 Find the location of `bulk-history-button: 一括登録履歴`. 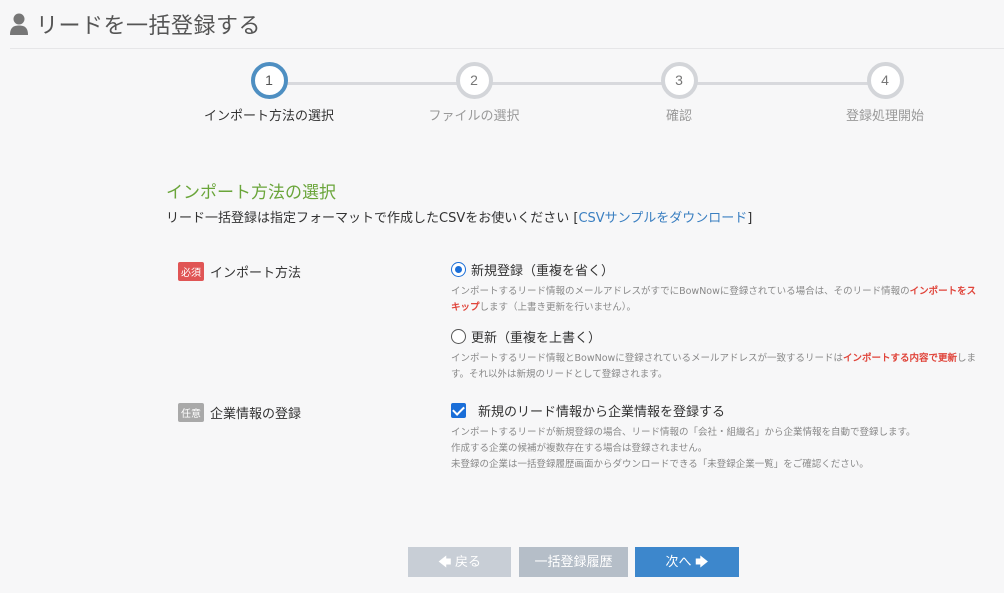

bulk-history-button: 一括登録履歴 is located at coordinates (573, 562).